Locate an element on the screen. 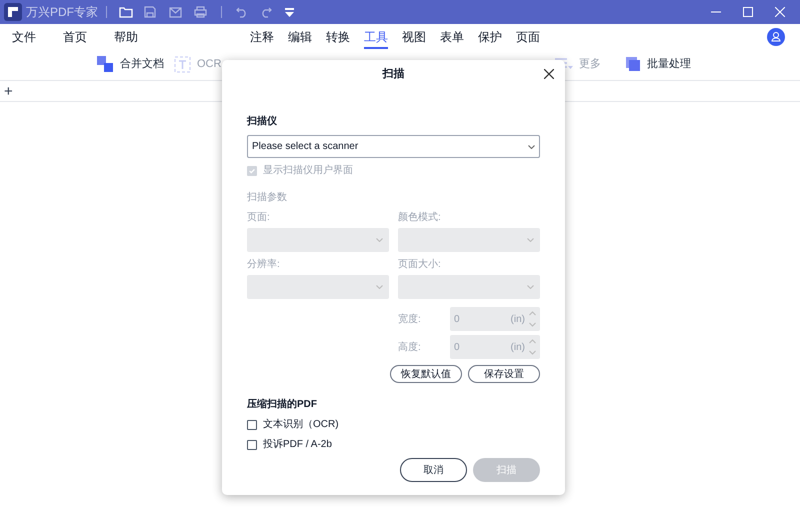  add-tab-button: + is located at coordinates (8, 91).